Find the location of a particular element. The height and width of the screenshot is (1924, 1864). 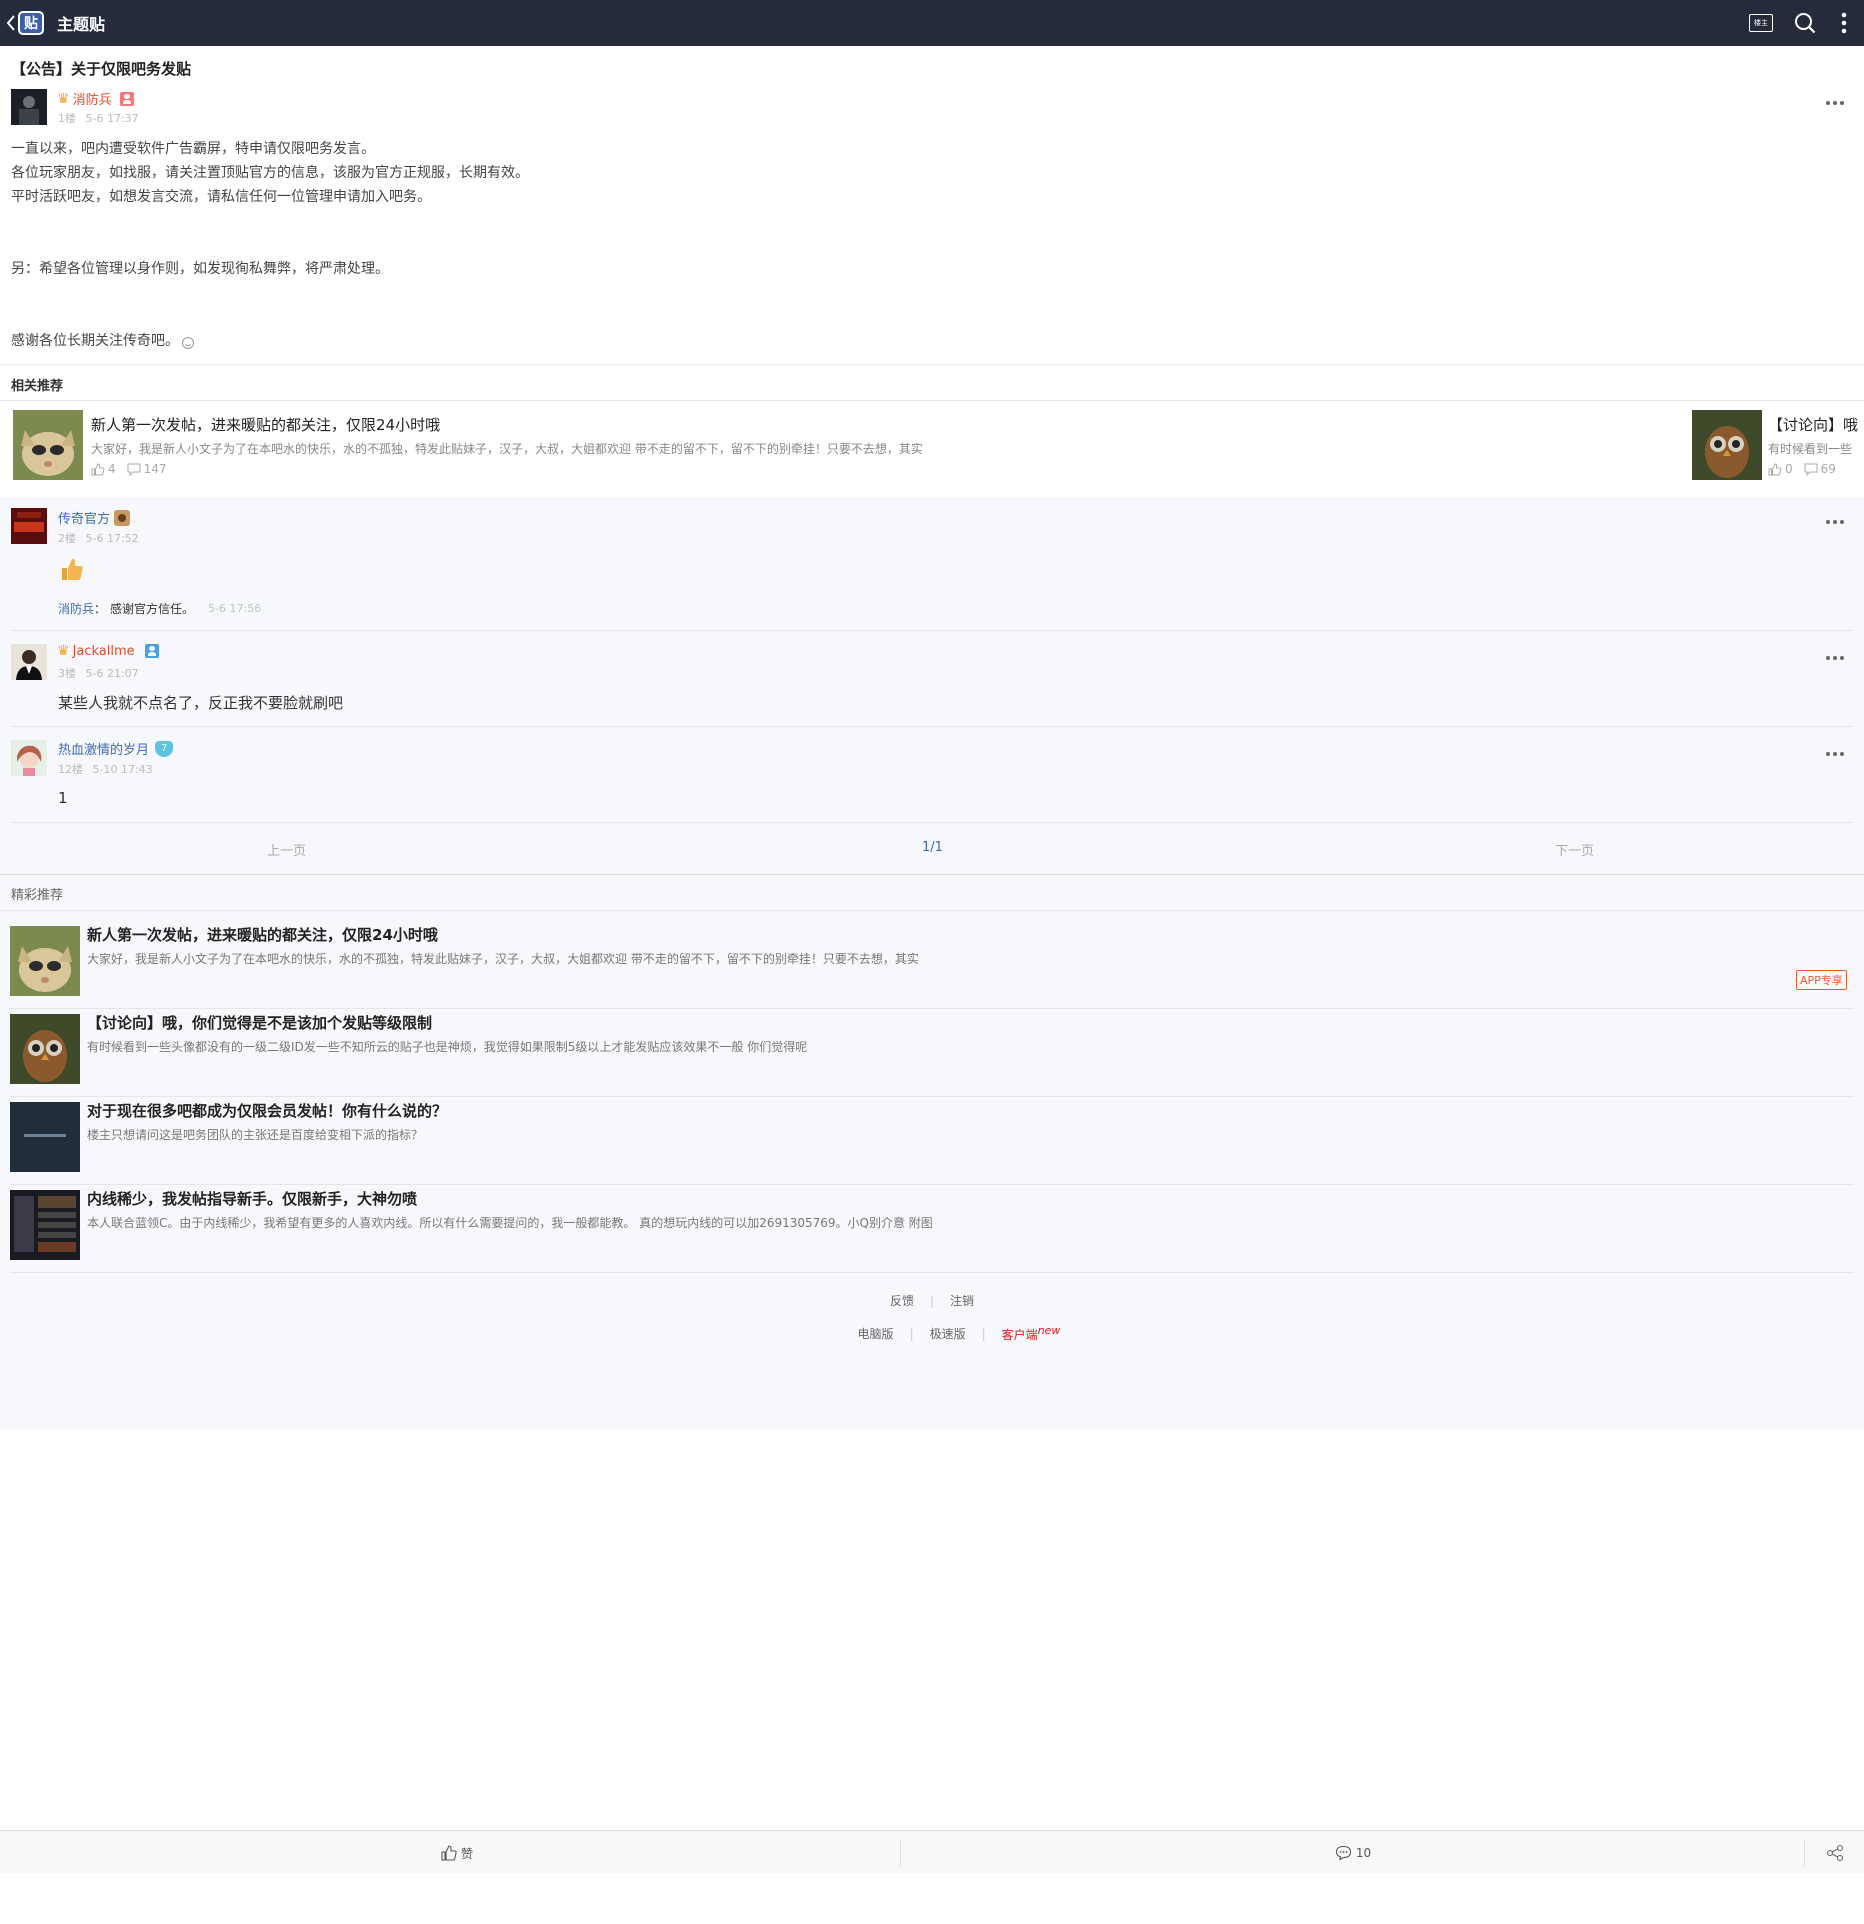

recommend-title: 对于现在很多吧都成为仅限会员发帖！你有什么说的？ is located at coordinates (267, 1111).